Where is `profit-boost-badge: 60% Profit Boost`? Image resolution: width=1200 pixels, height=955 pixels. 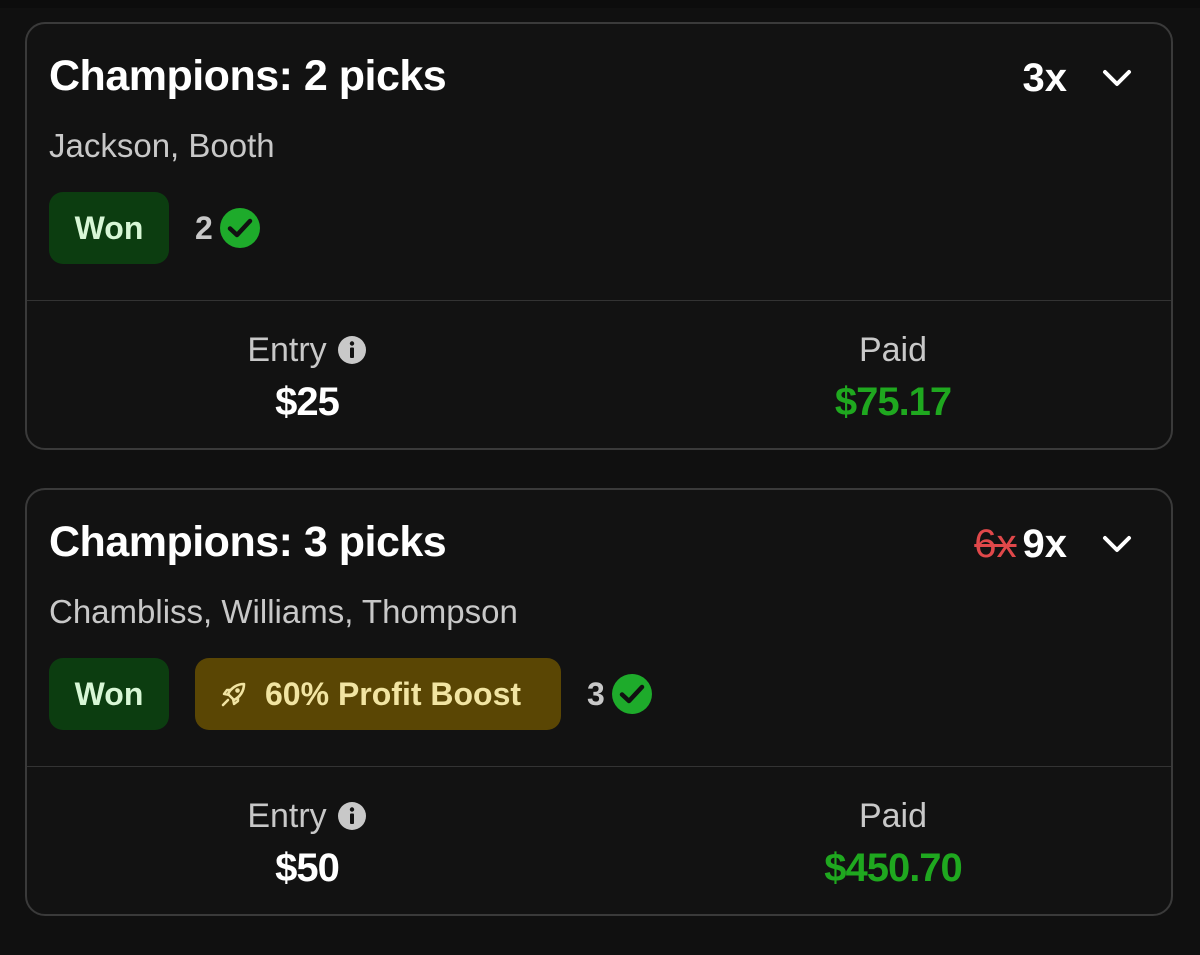 profit-boost-badge: 60% Profit Boost is located at coordinates (378, 694).